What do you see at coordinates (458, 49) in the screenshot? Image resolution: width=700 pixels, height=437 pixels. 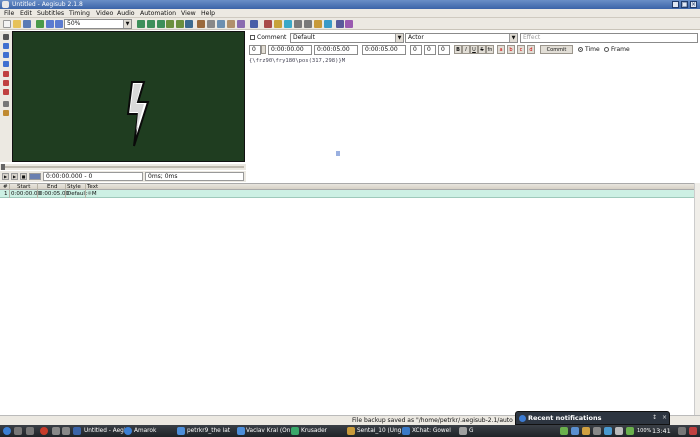 I see `bold-button: B` at bounding box center [458, 49].